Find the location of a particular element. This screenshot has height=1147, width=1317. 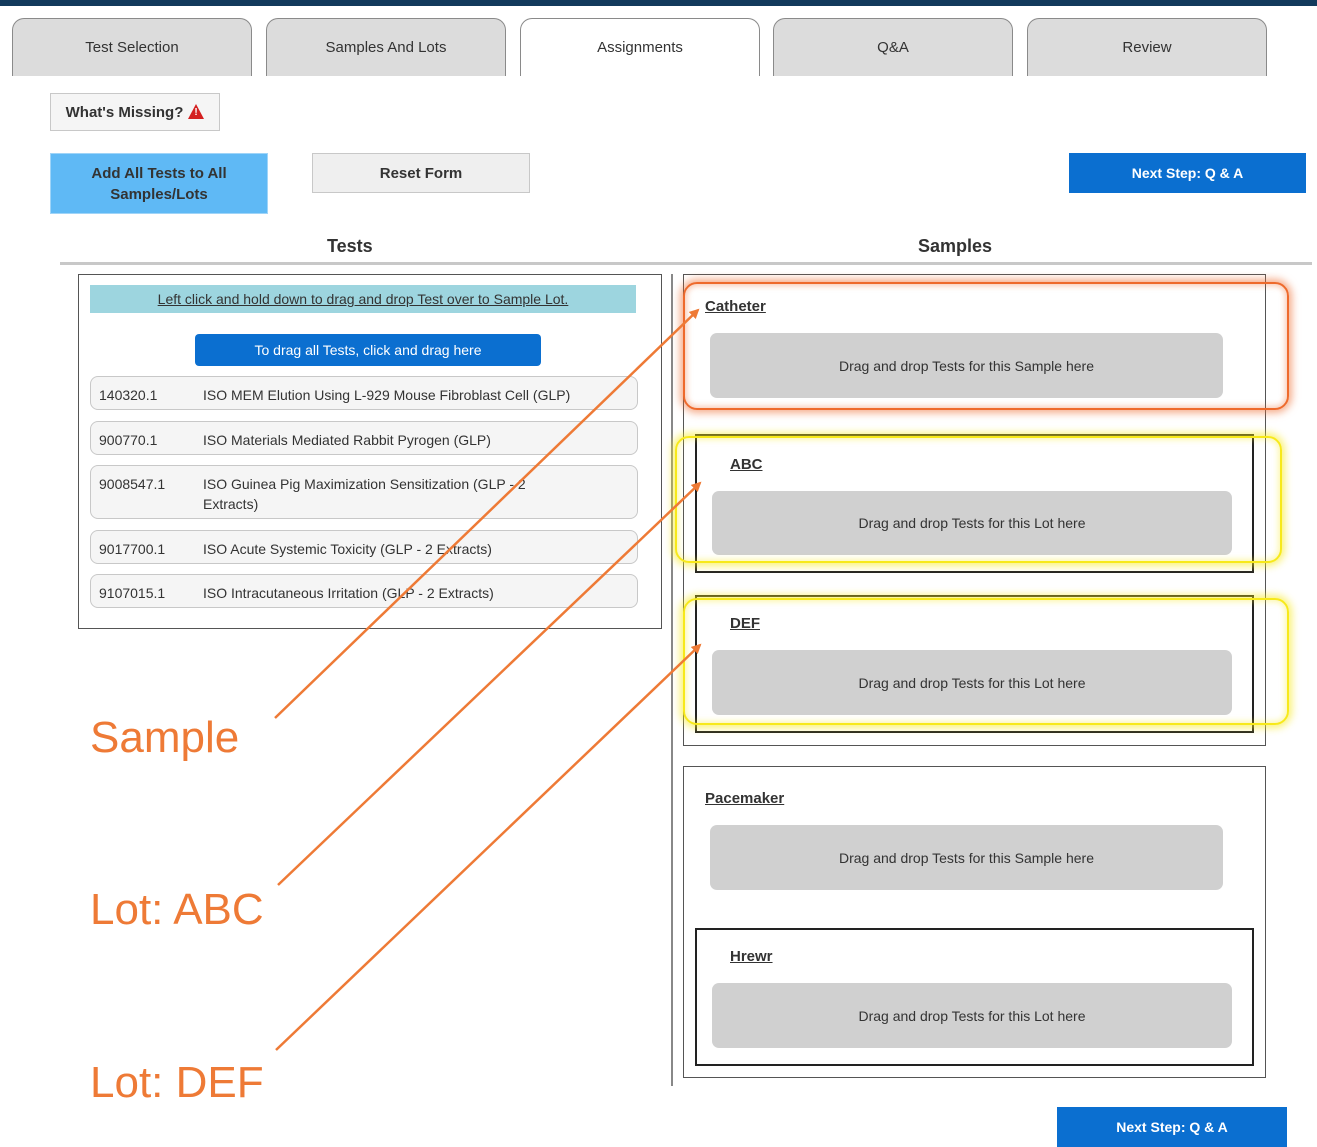

tests-column-title: Tests is located at coordinates (350, 246).